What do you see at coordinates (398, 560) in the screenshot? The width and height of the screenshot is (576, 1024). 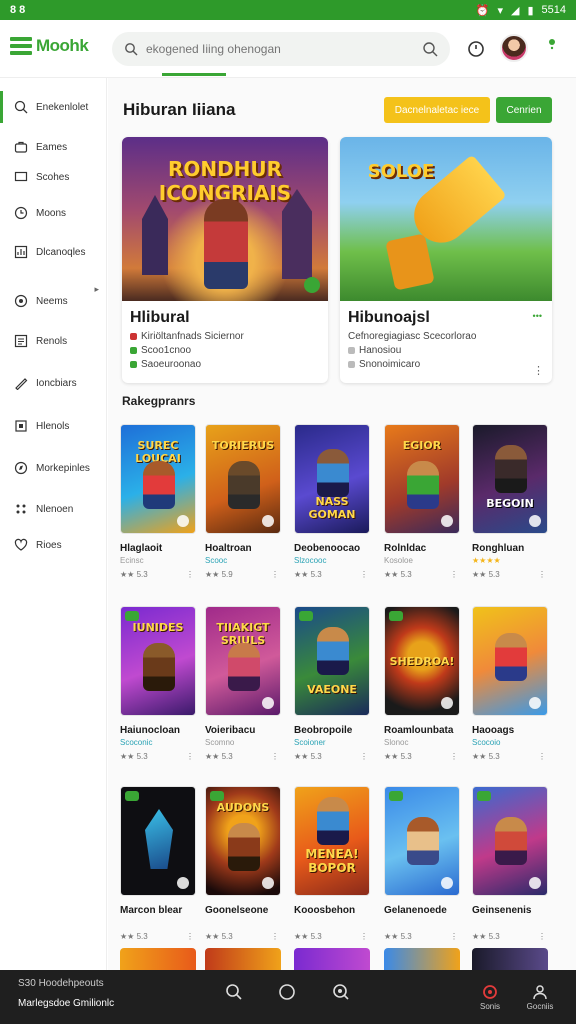 I see `game-sub: Kosoloe` at bounding box center [398, 560].